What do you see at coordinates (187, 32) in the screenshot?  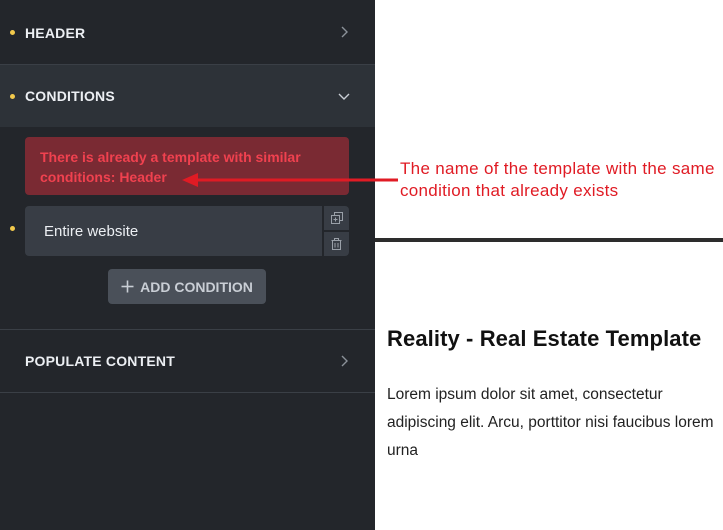 I see `section-header-toggle: HEADER` at bounding box center [187, 32].